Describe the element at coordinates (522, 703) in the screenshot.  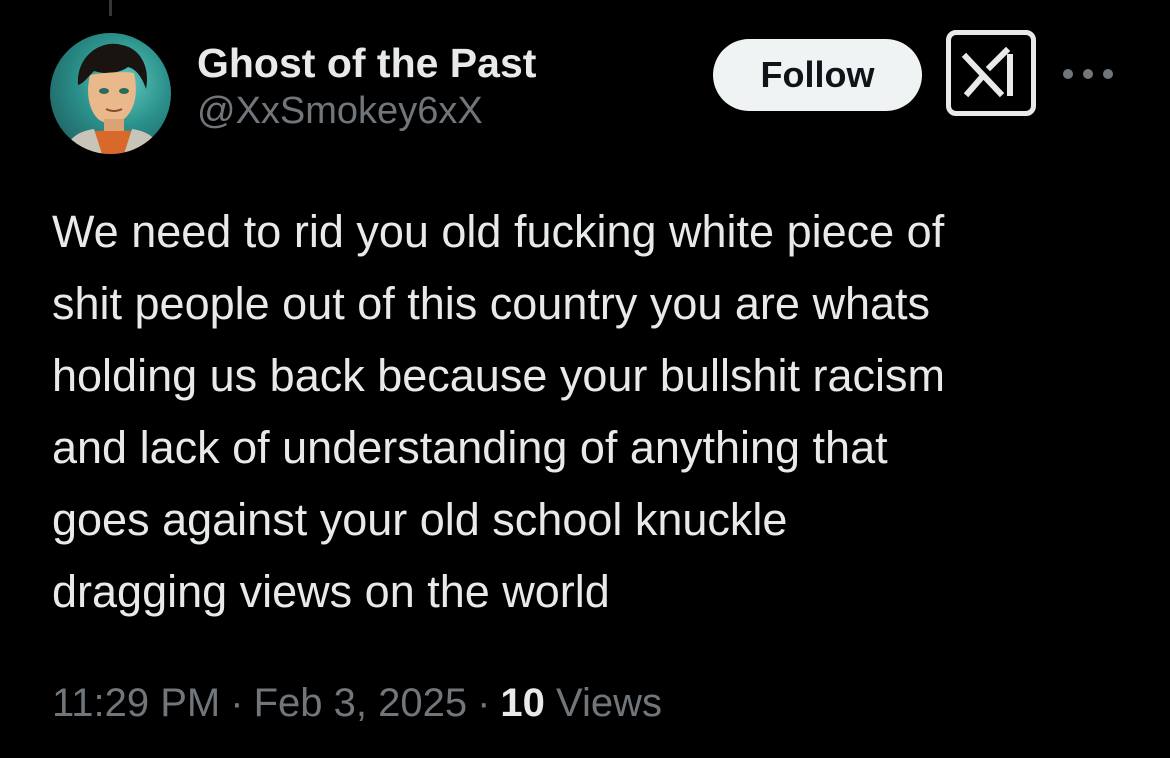
I see `views-count: 10` at that location.